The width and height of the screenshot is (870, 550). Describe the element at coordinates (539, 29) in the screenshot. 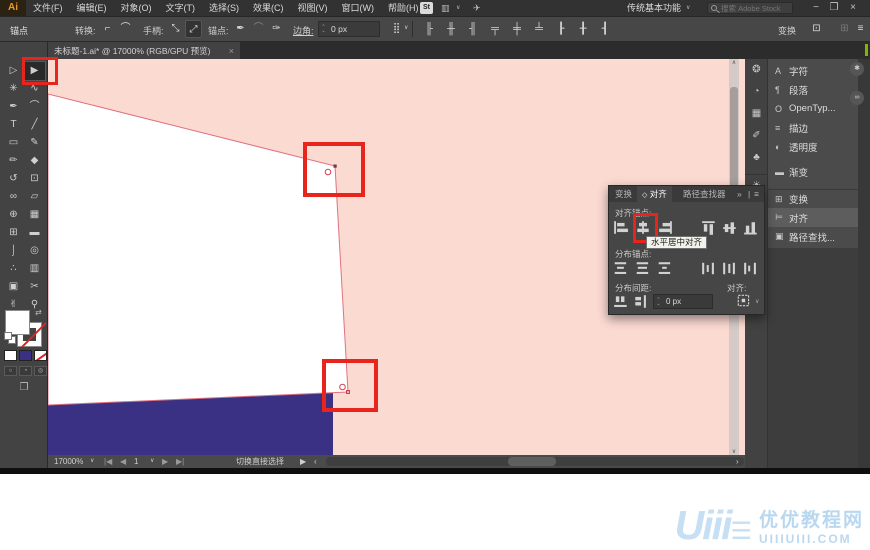

I see `align-bottom-icon: ╧` at that location.